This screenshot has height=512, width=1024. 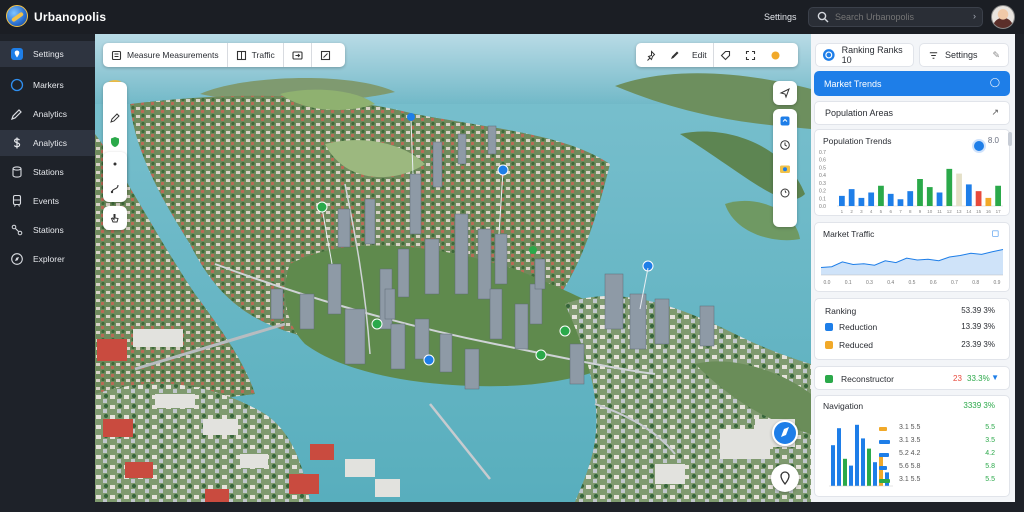 I want to click on locate-button, so click(x=785, y=478).